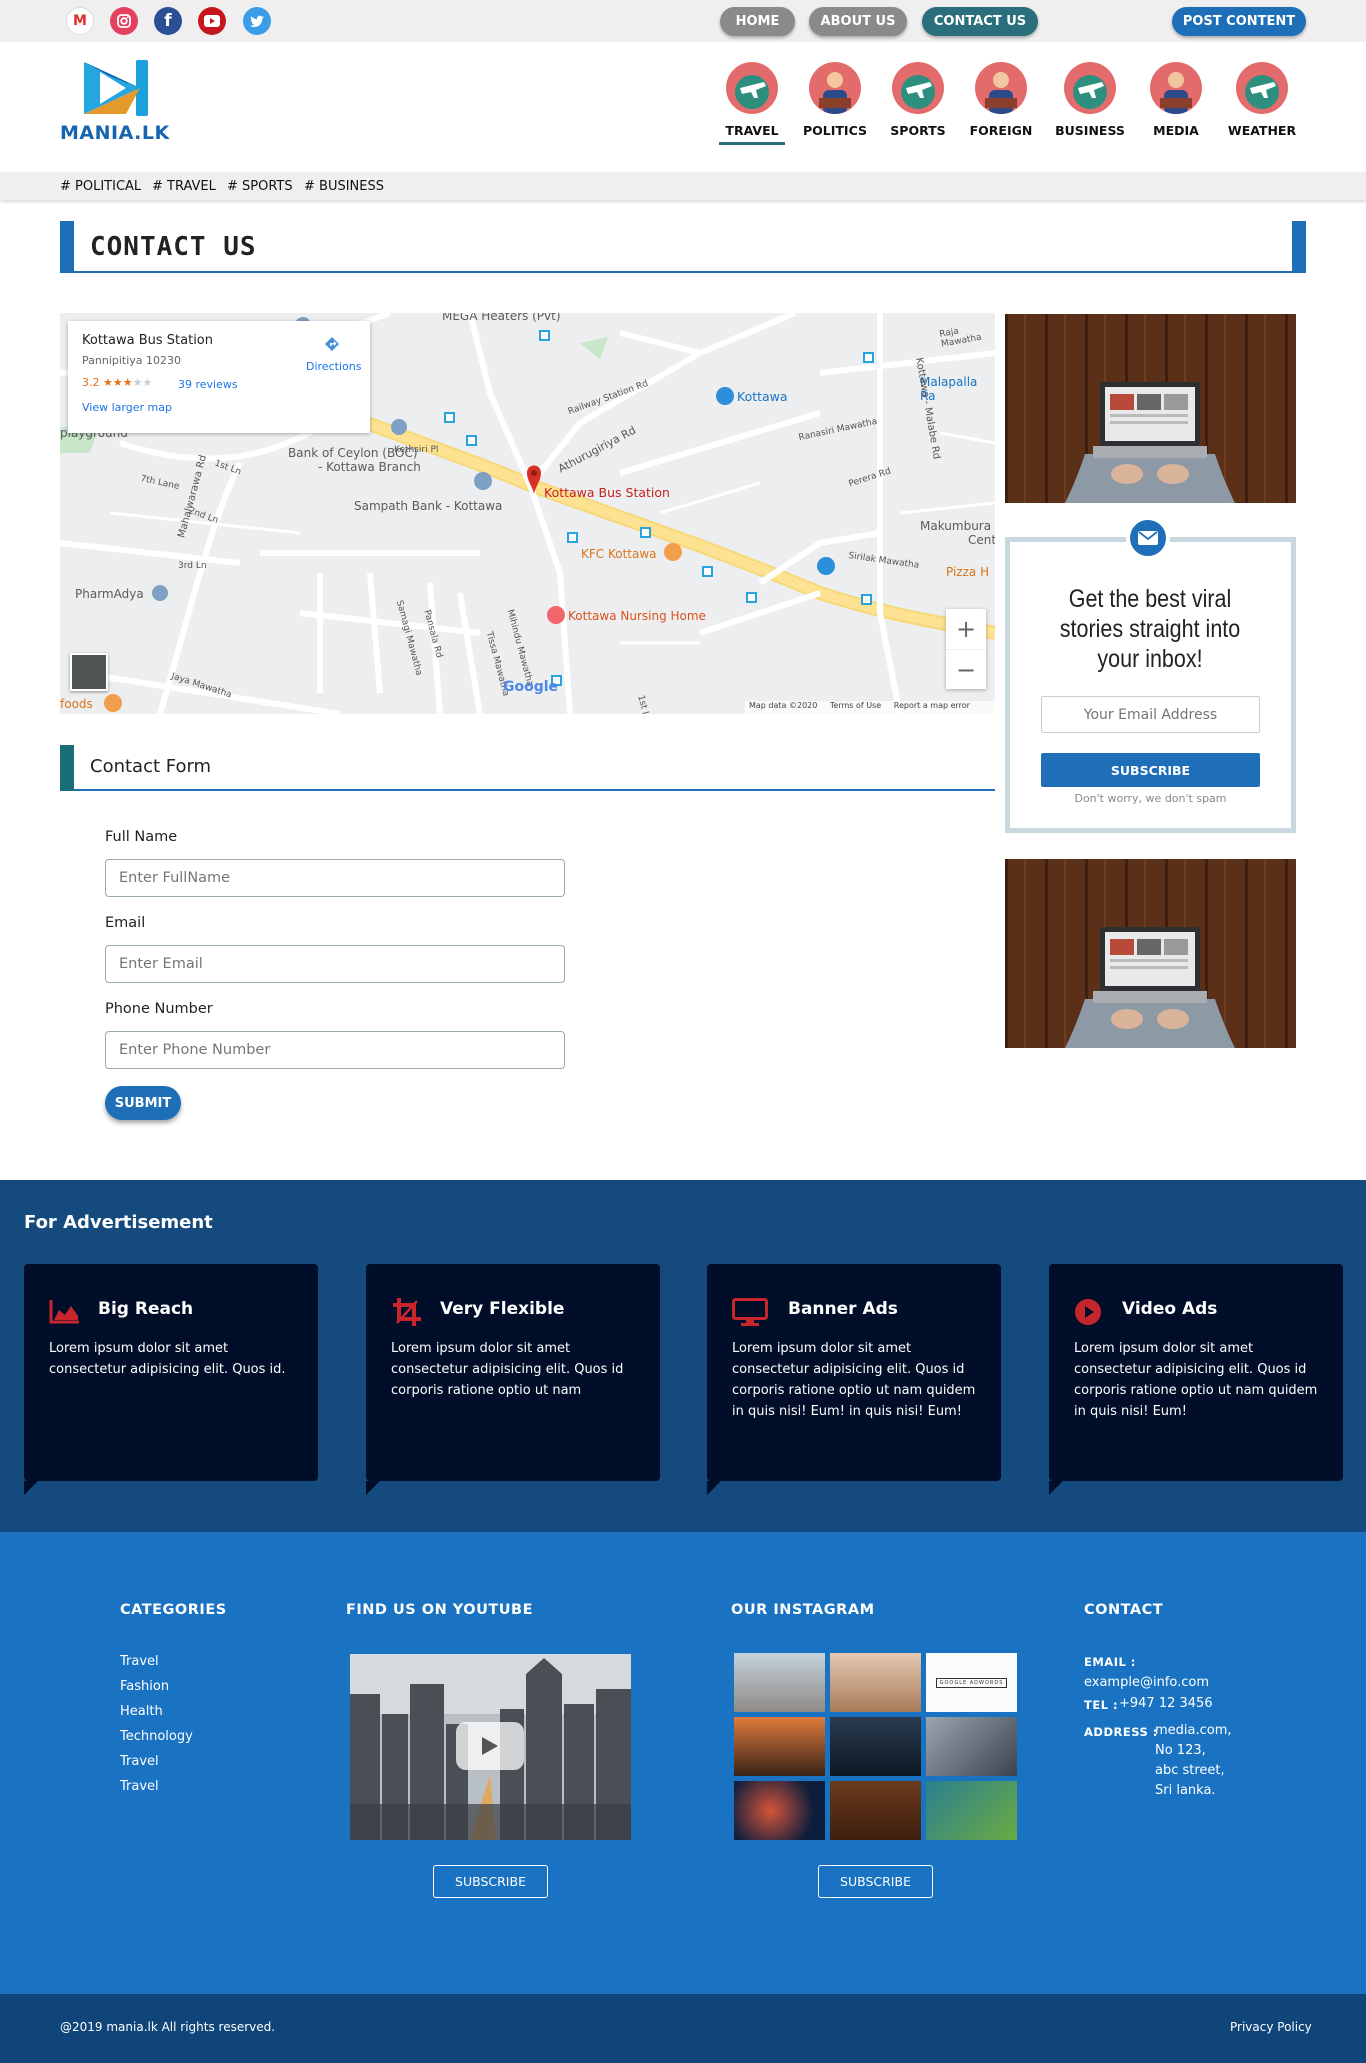  Describe the element at coordinates (89, 672) in the screenshot. I see `map-satellite-toggle` at that location.